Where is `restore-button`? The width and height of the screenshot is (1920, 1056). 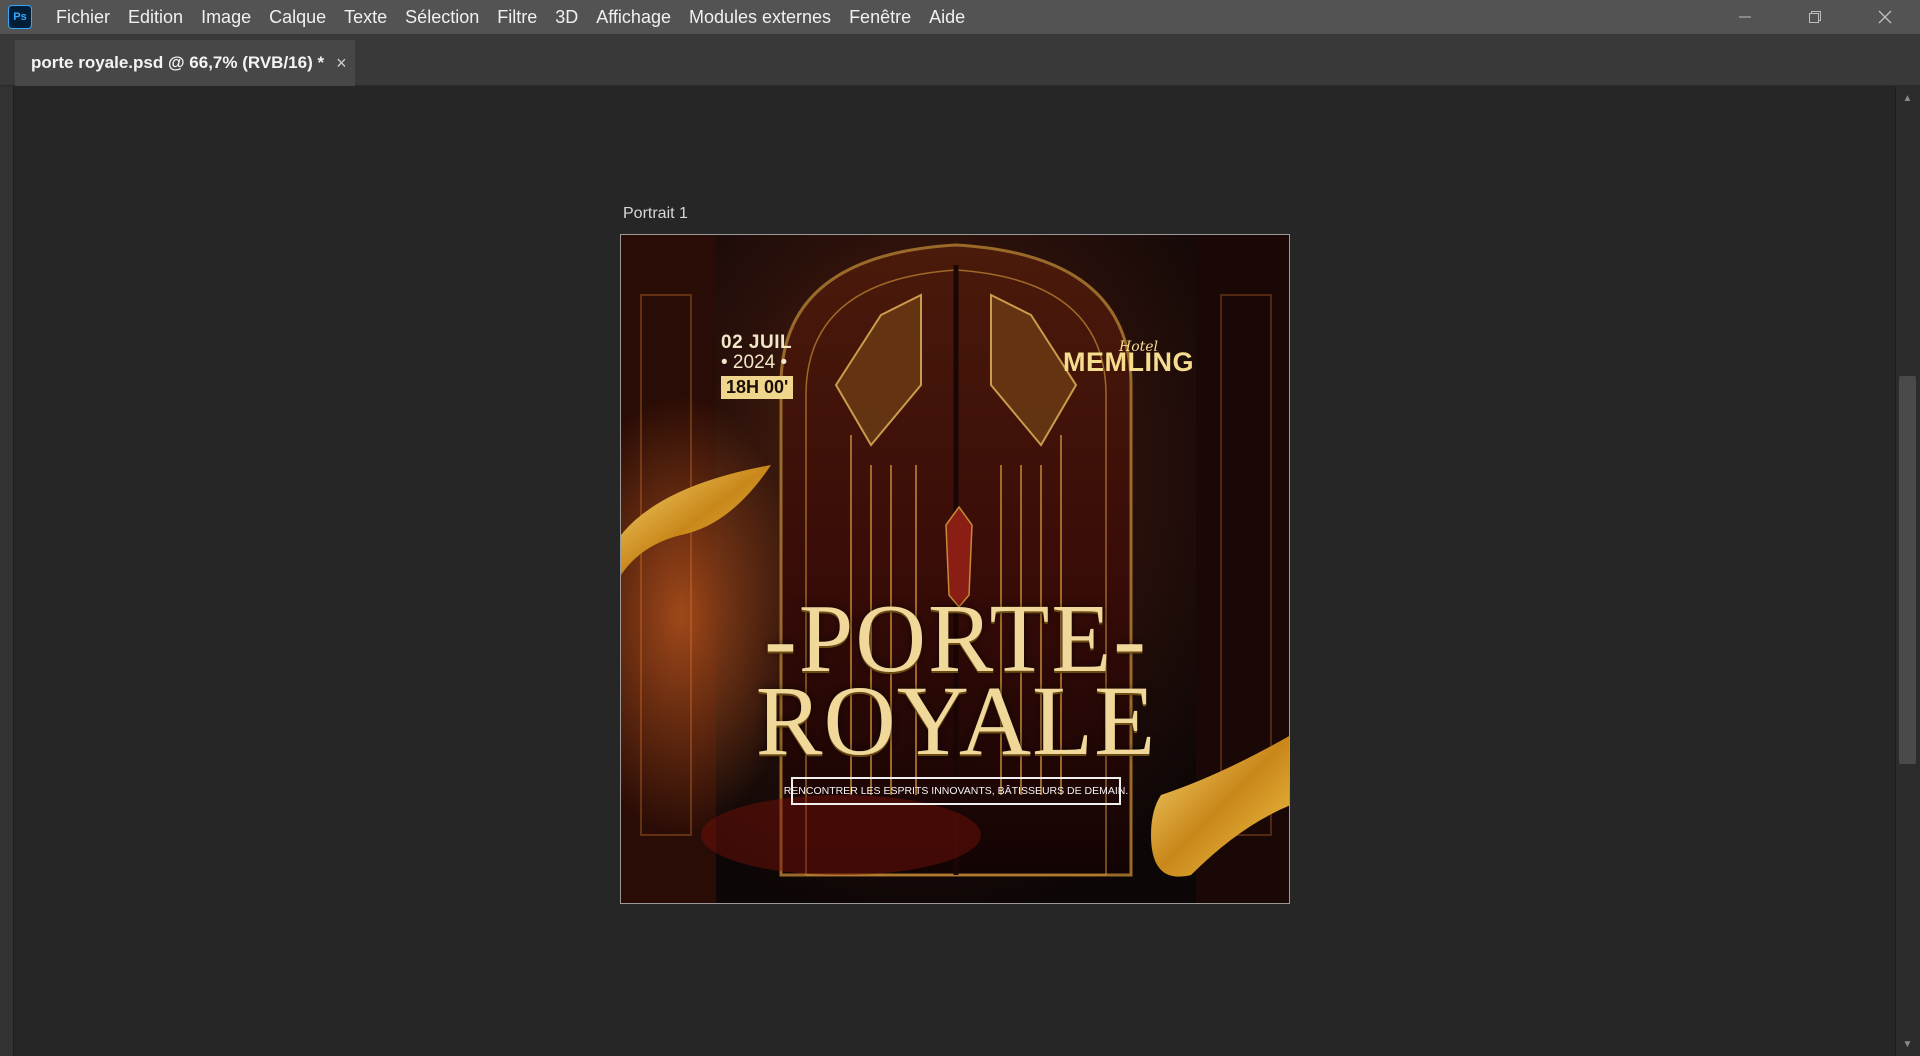 restore-button is located at coordinates (1815, 17).